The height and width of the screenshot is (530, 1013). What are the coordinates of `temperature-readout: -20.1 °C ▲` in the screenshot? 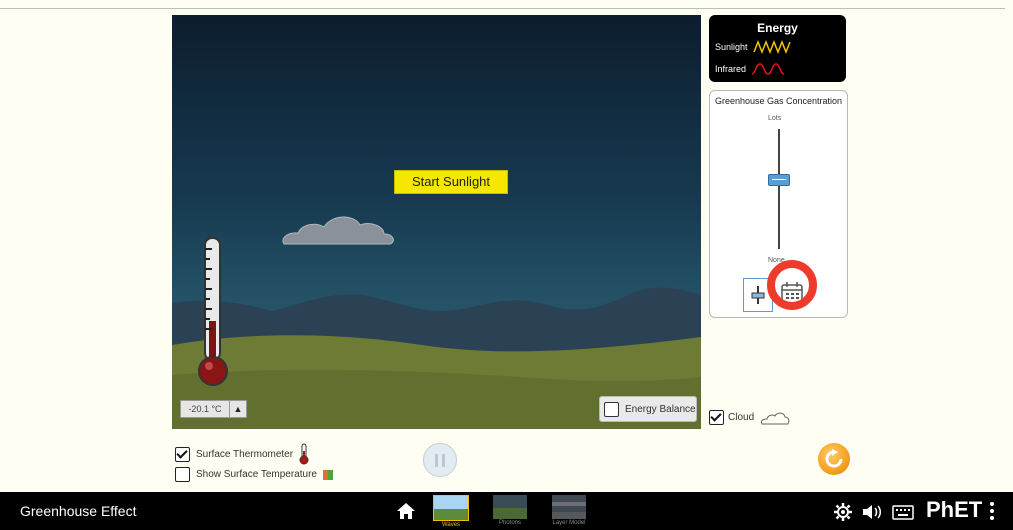 It's located at (213, 409).